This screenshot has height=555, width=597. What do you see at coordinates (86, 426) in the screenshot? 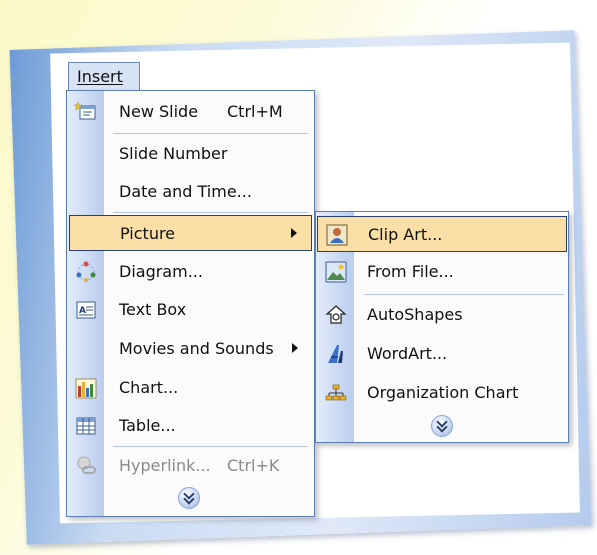
I see `table-icon` at bounding box center [86, 426].